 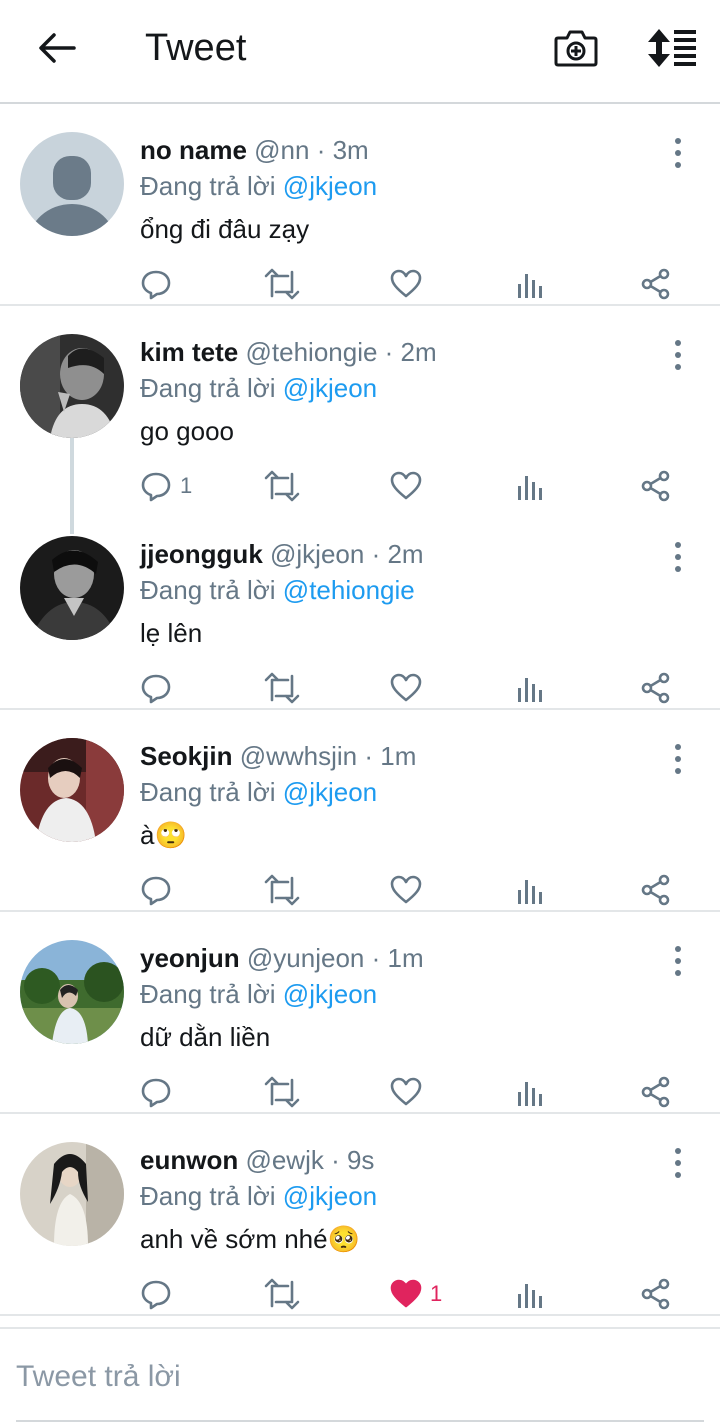 I want to click on tweet-text: anh về sớm nhé🥺, so click(x=250, y=1239).